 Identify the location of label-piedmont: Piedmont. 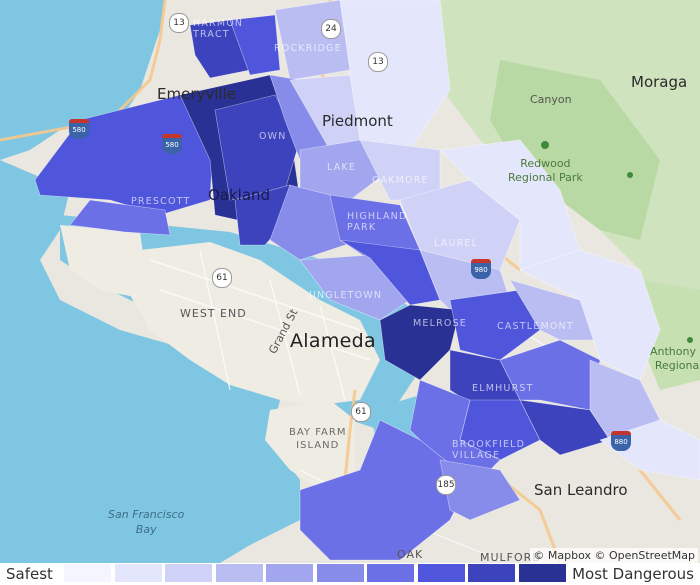
(357, 121).